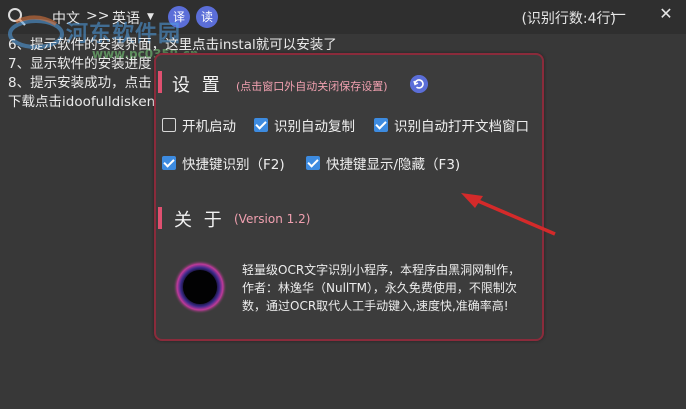 The image size is (686, 409). I want to click on option-auto-open-doc: 识别自动打开文档窗口, so click(451, 125).